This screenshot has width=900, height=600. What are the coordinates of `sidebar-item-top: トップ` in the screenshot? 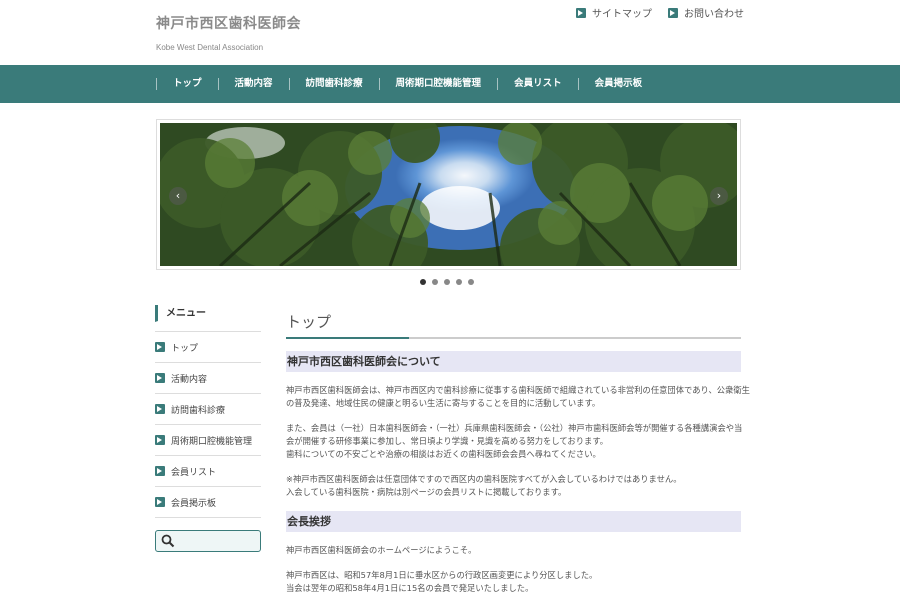 It's located at (208, 347).